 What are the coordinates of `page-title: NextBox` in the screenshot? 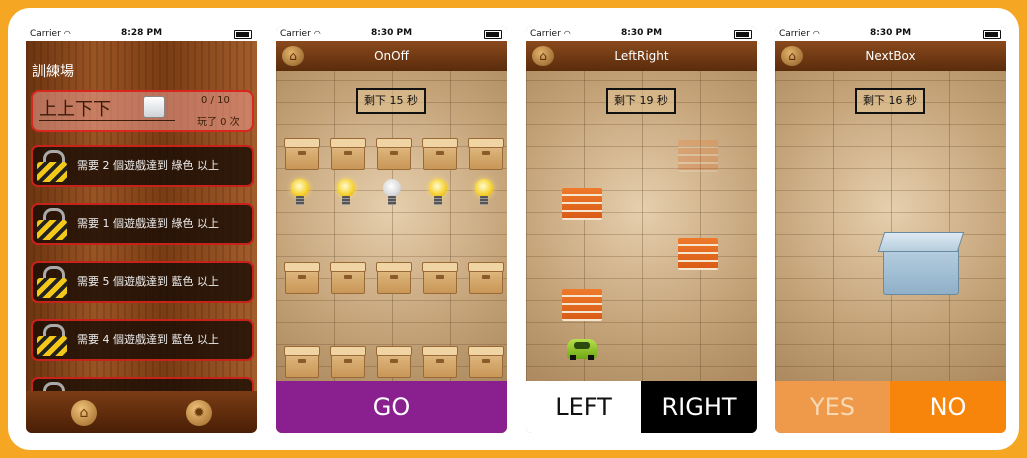 It's located at (890, 56).